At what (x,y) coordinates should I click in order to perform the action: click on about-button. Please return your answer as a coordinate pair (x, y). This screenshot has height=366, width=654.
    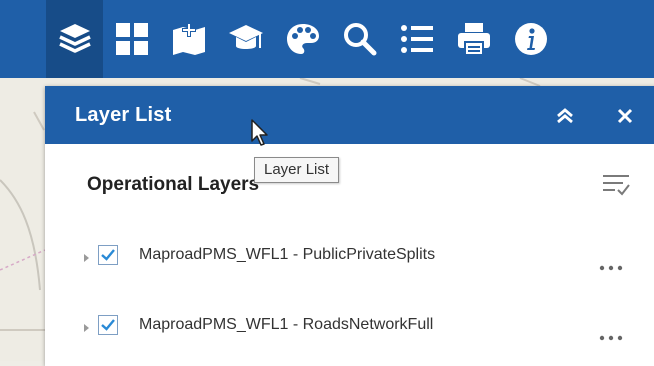
    Looking at the image, I should click on (530, 39).